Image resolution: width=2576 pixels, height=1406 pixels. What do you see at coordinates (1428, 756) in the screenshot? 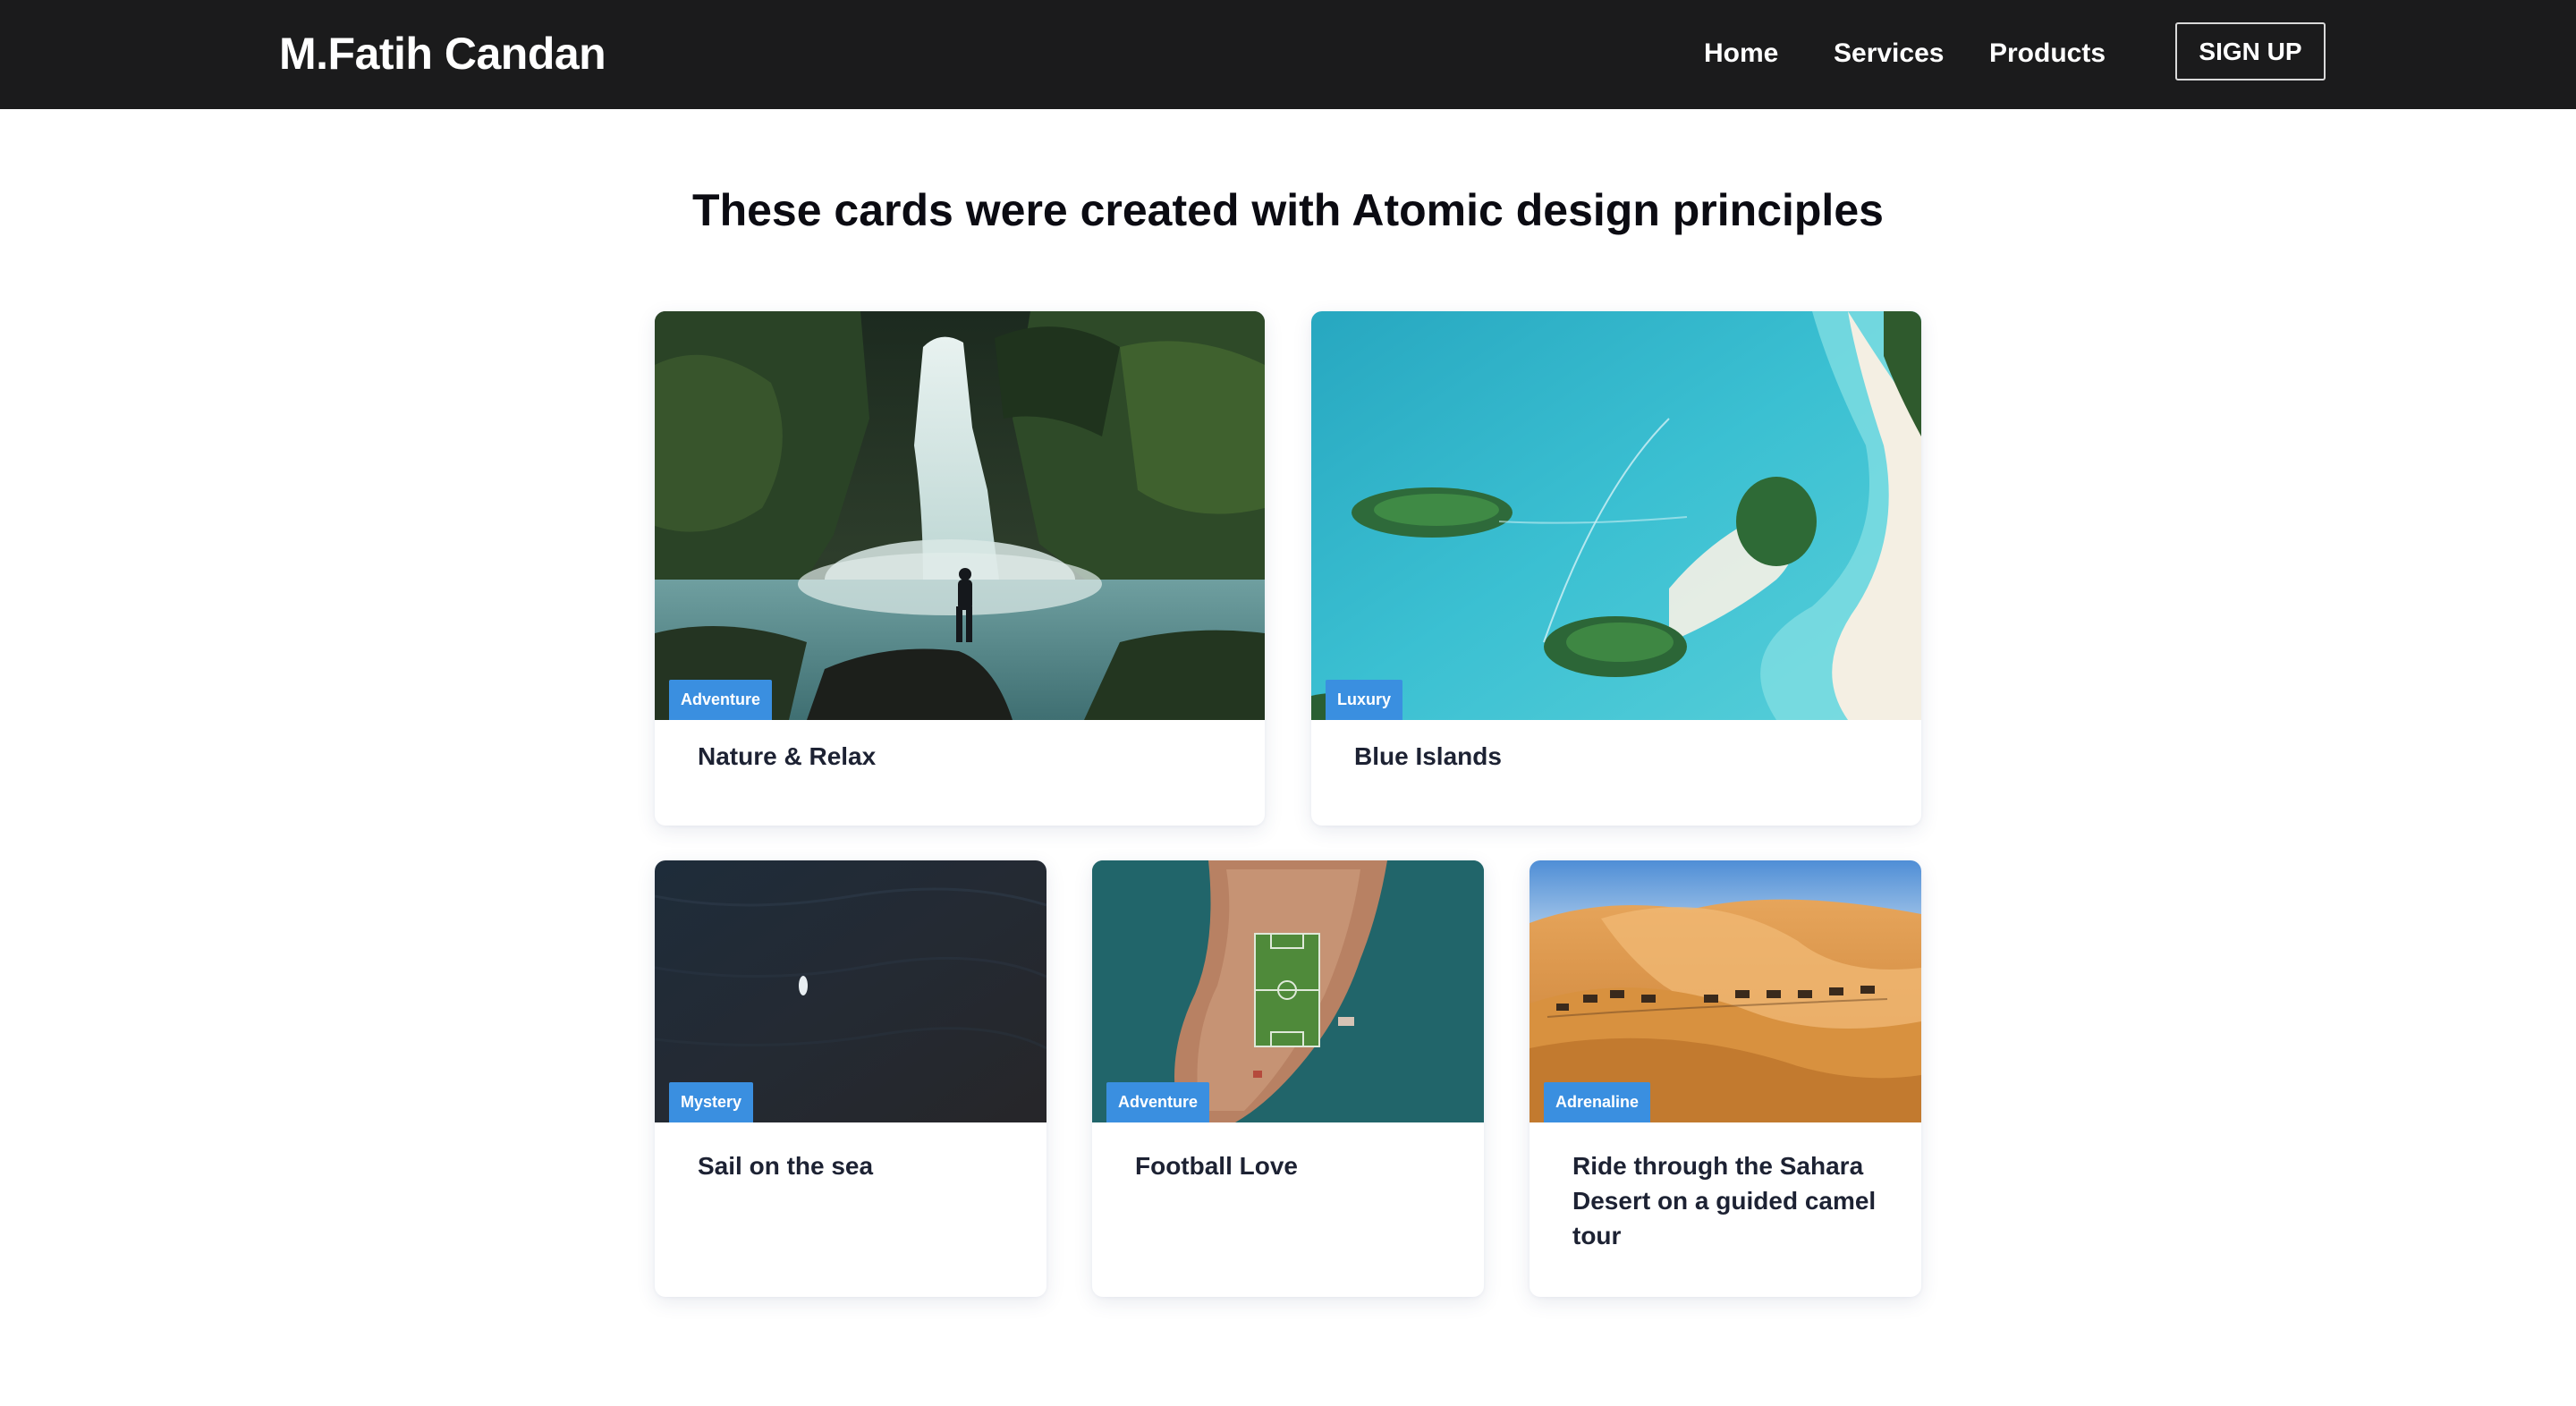
I see `card-title: Blue Islands` at bounding box center [1428, 756].